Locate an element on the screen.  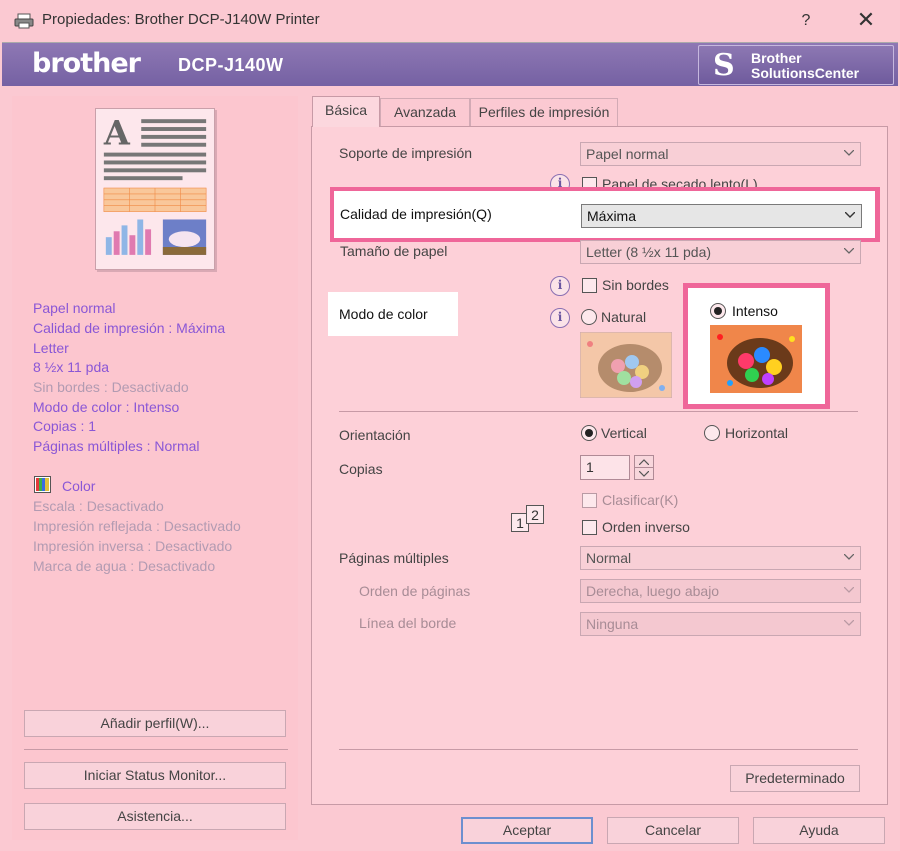
color-mode-label: Modo de color is located at coordinates (383, 314).